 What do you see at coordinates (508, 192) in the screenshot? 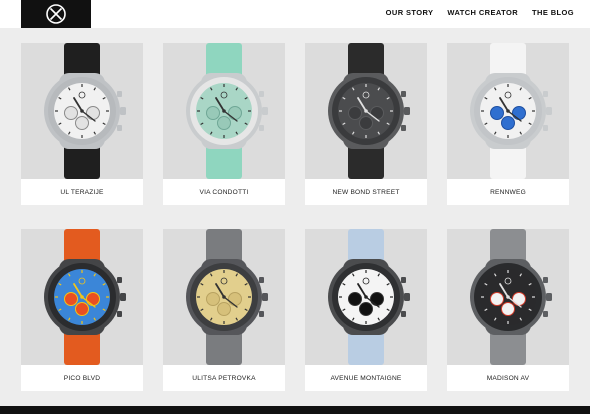
I see `watch-name: RENNWEG` at bounding box center [508, 192].